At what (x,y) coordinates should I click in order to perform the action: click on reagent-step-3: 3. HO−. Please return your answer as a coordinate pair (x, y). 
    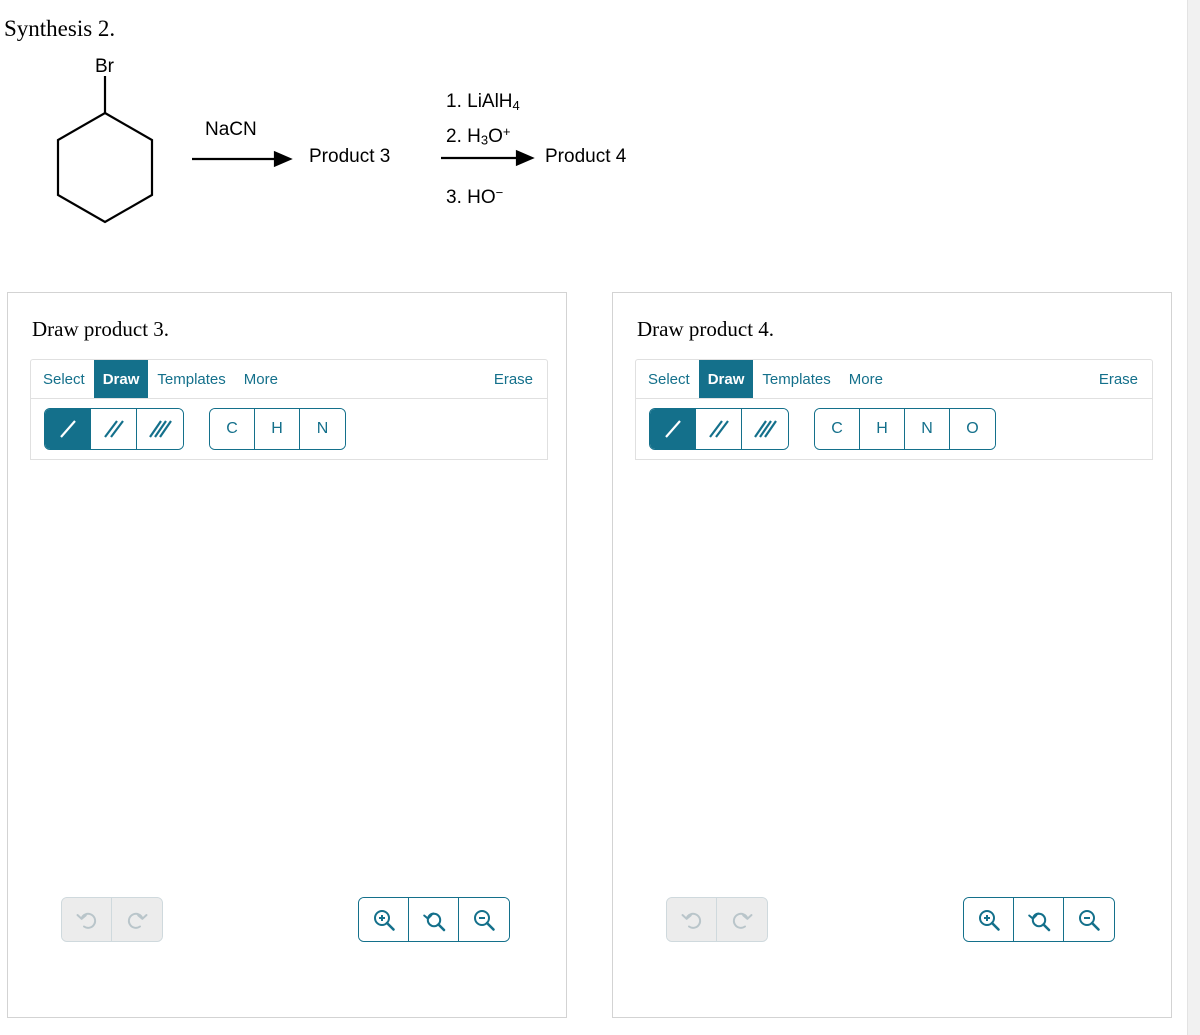
    Looking at the image, I should click on (475, 196).